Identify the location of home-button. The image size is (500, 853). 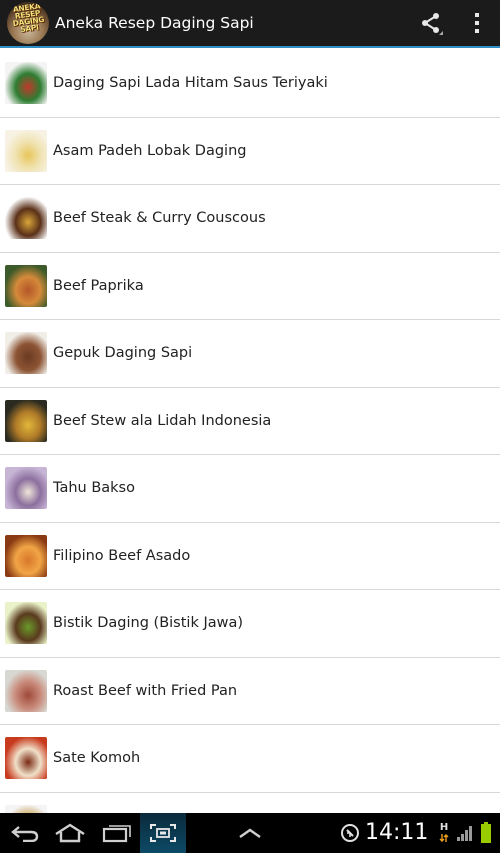
(70, 833).